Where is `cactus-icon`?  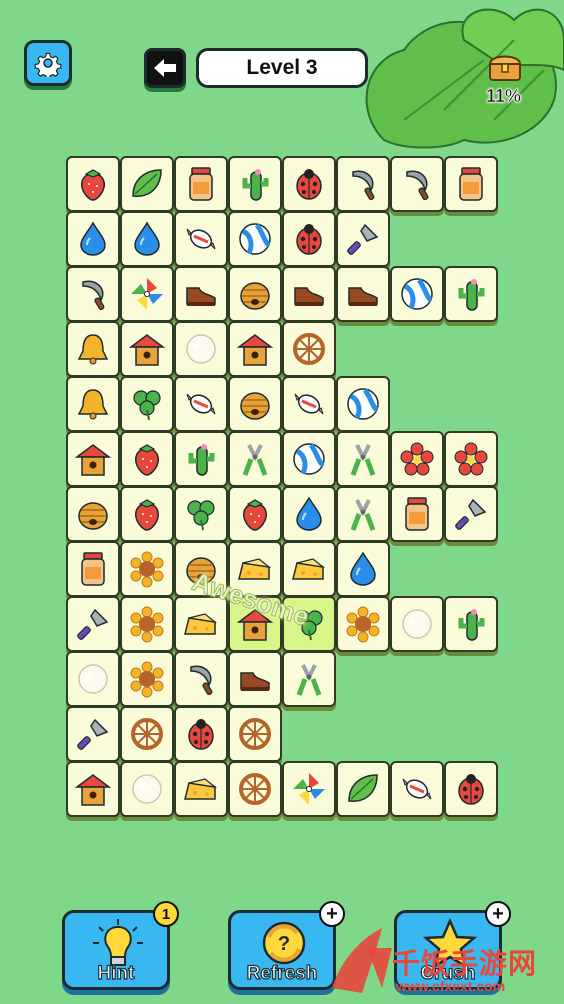 cactus-icon is located at coordinates (201, 460).